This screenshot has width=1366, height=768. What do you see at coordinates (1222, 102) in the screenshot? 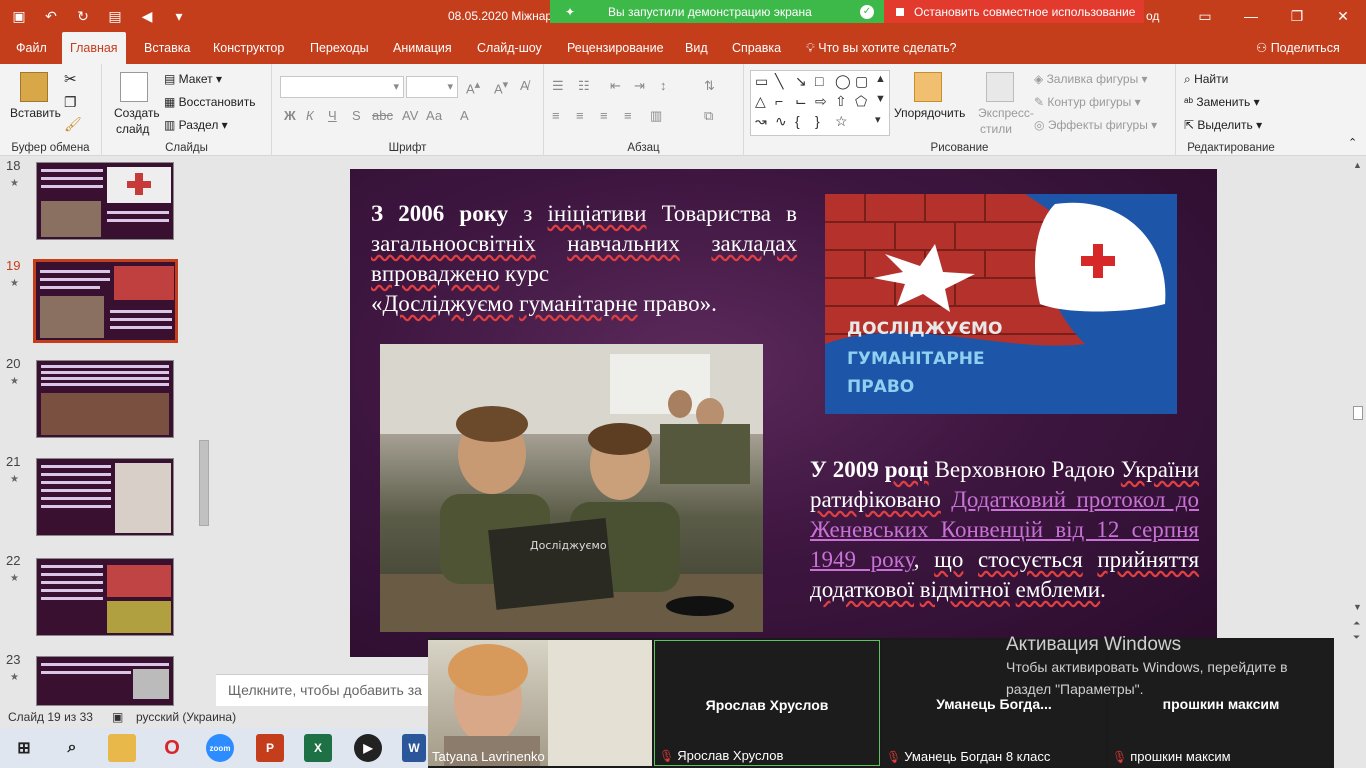
I see `replace-button: ᵃᵇ Заменить ▾` at bounding box center [1222, 102].